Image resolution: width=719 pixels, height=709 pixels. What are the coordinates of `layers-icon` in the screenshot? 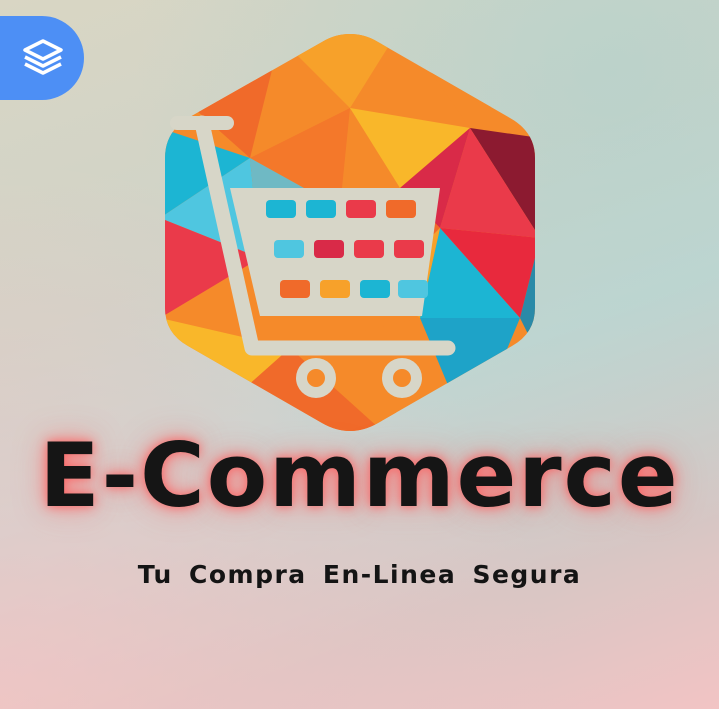 It's located at (43, 57).